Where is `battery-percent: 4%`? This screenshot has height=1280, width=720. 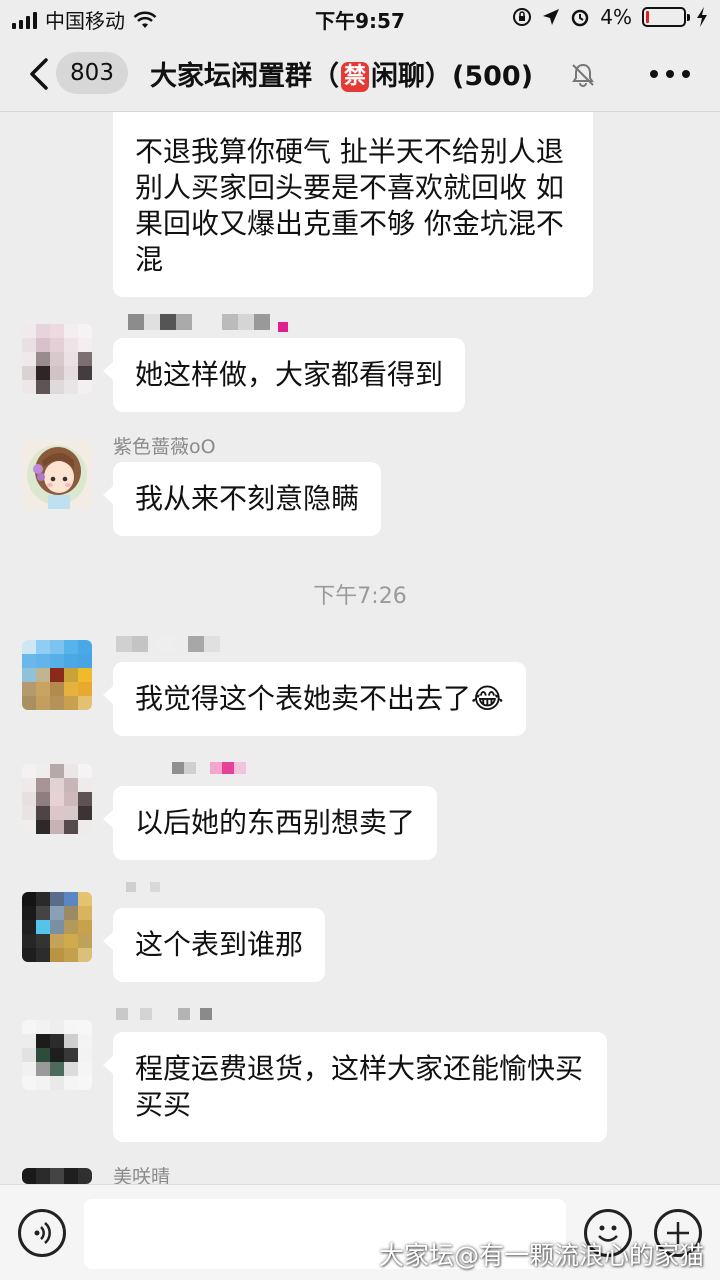
battery-percent: 4% is located at coordinates (616, 17).